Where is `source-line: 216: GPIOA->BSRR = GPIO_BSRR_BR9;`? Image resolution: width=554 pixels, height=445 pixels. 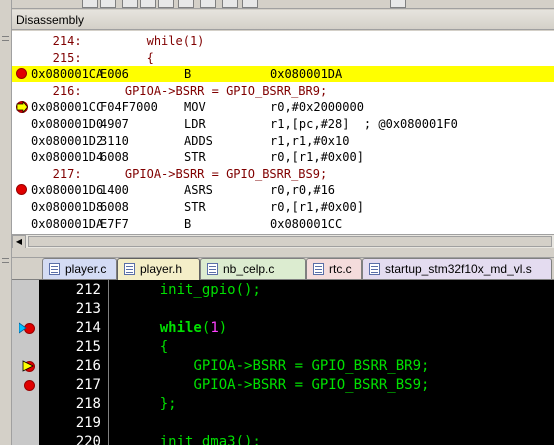
source-line: 216: GPIOA->BSRR = GPIO_BSRR_BR9; is located at coordinates (283, 91).